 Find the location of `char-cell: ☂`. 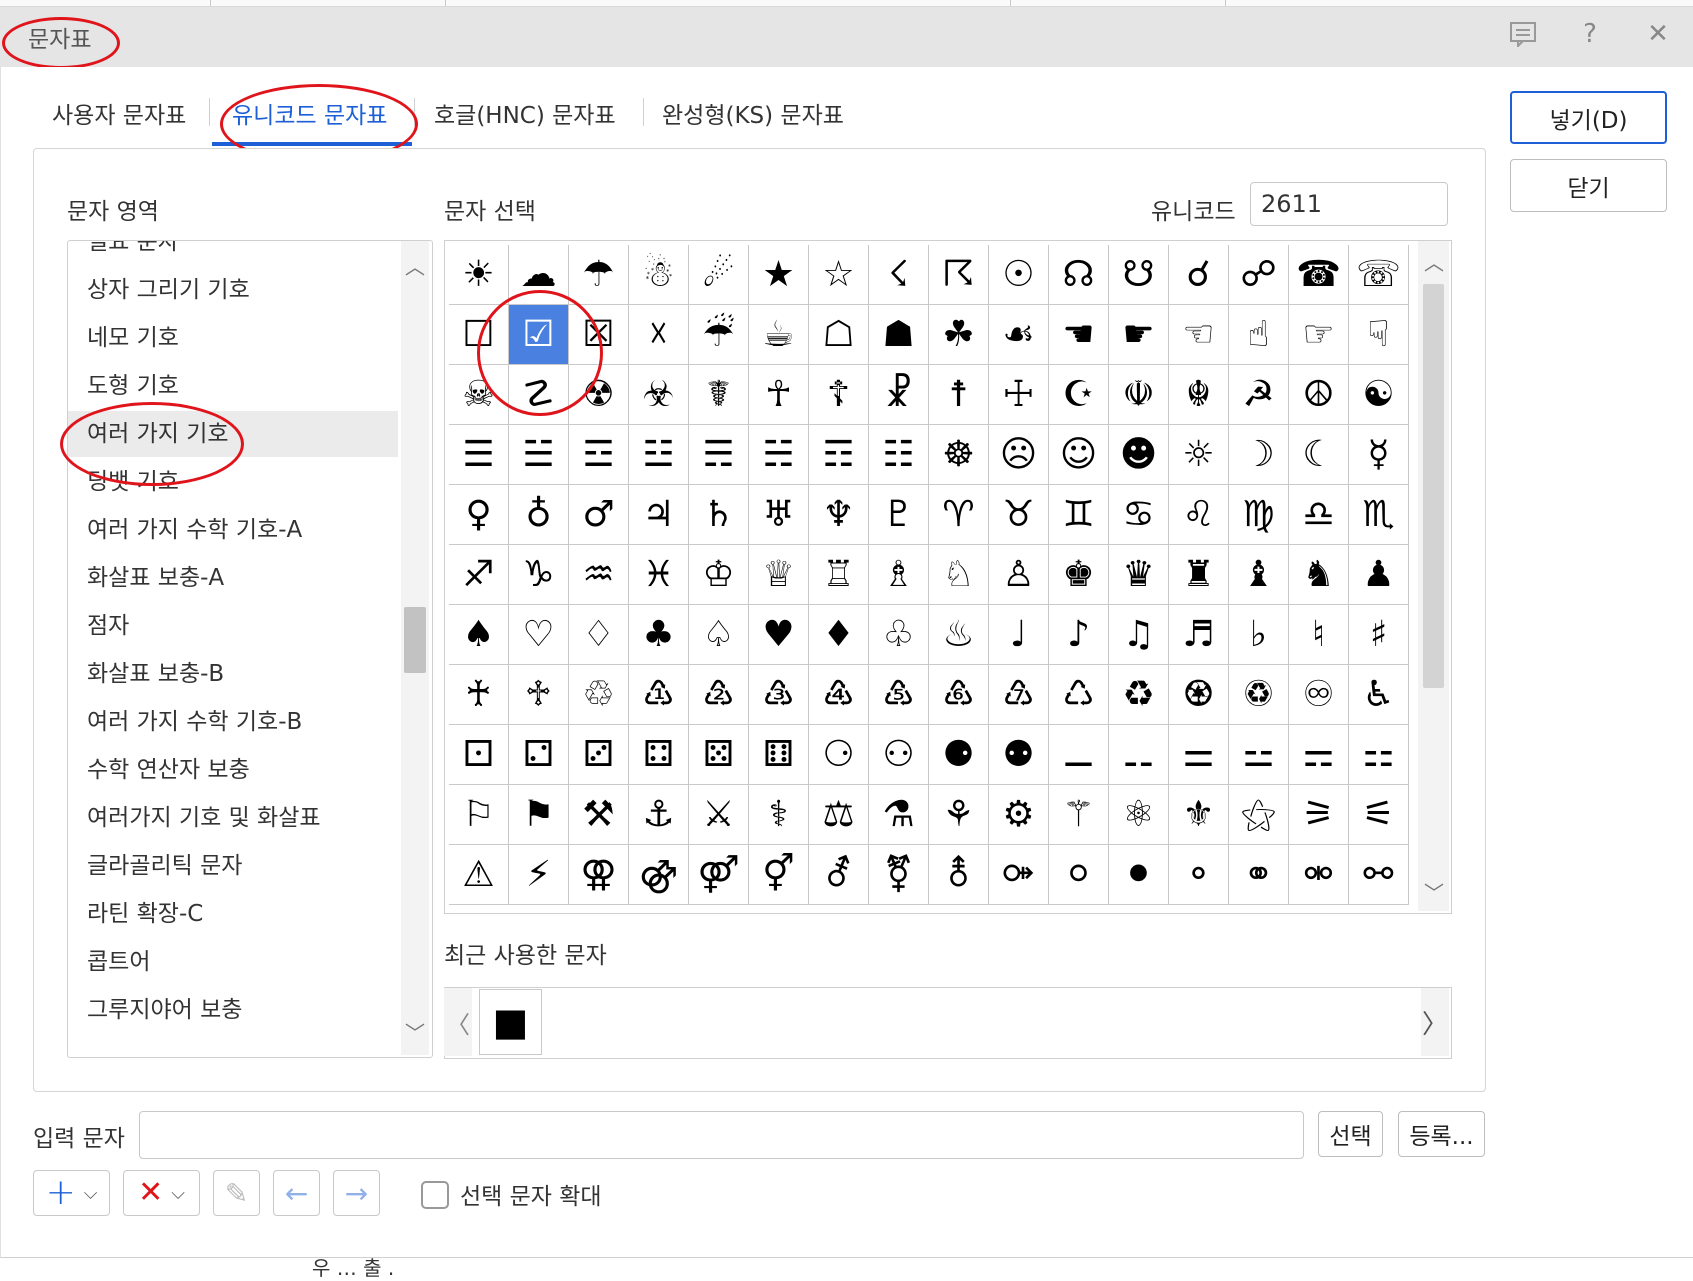

char-cell: ☂ is located at coordinates (599, 275).